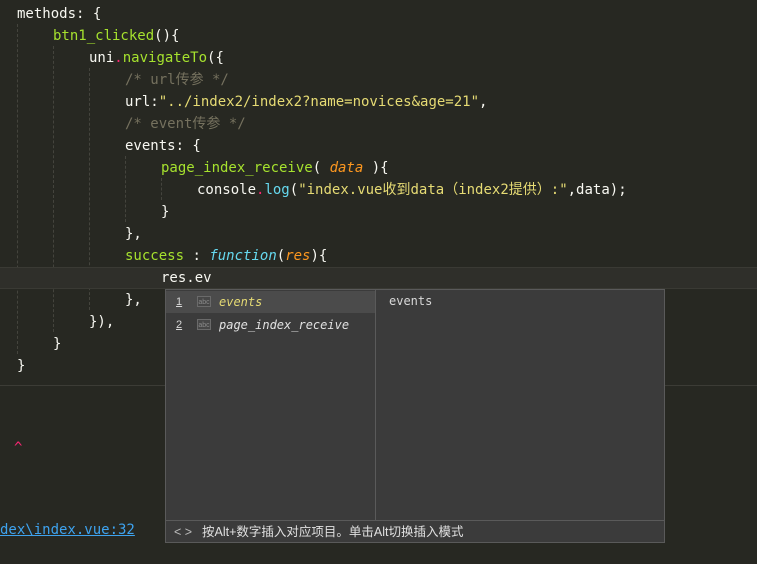  What do you see at coordinates (186, 278) in the screenshot?
I see `code-text: res.ev` at bounding box center [186, 278].